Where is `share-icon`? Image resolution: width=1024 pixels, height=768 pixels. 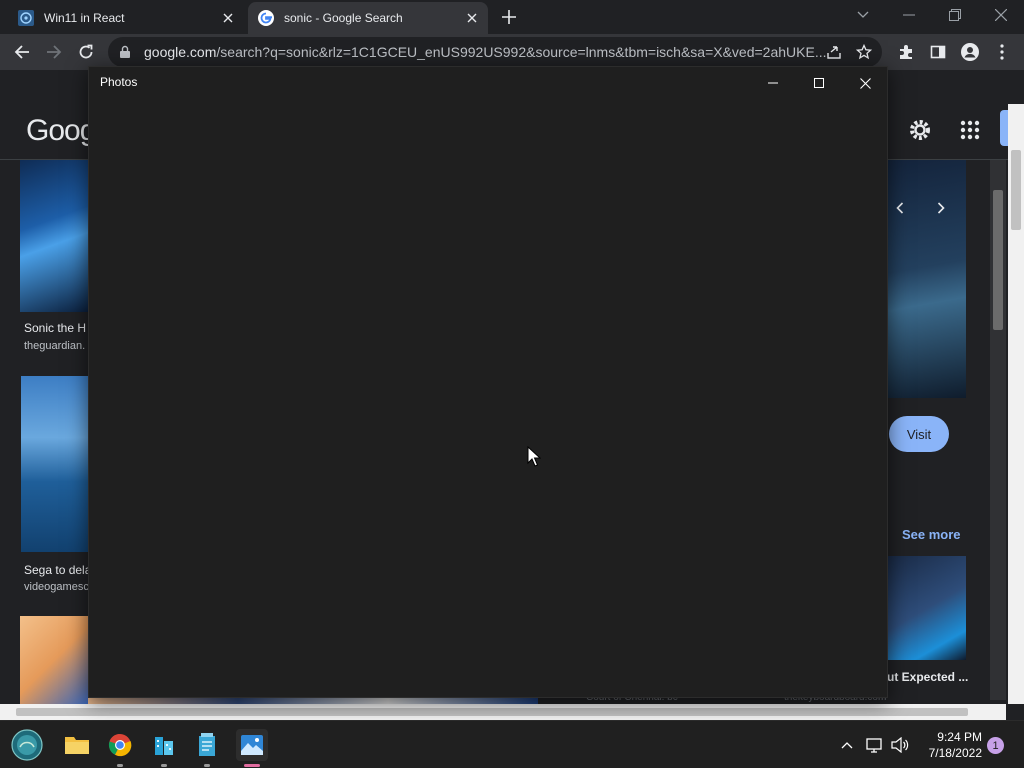 share-icon is located at coordinates (834, 52).